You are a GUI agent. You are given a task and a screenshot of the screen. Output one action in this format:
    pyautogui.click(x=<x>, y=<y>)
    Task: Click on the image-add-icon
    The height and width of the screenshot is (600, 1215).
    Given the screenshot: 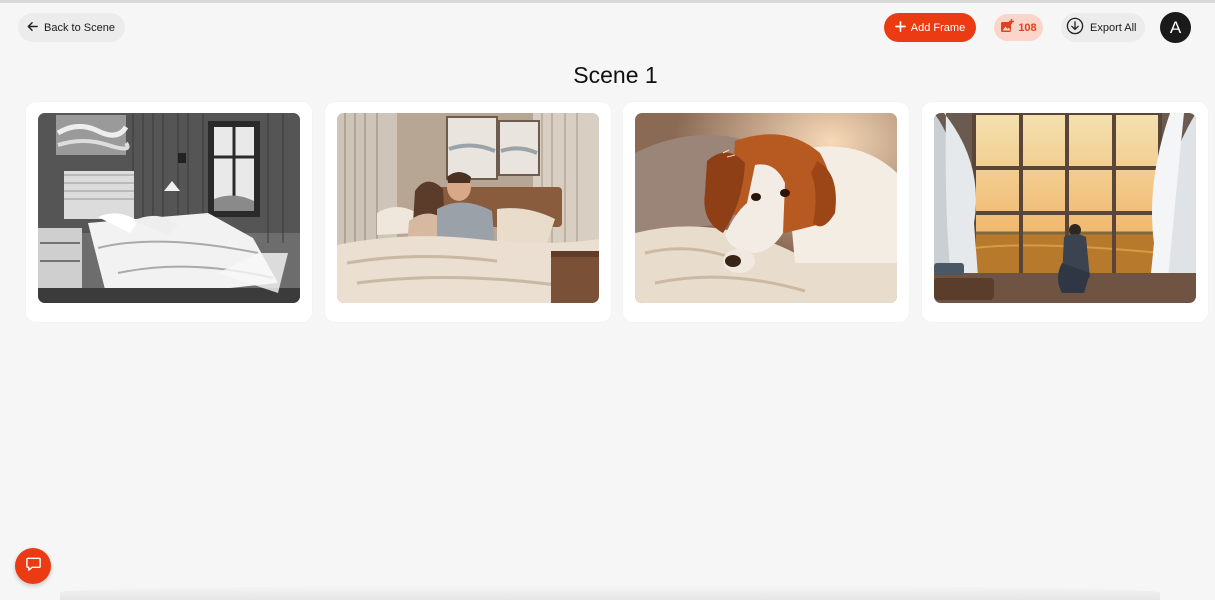 What is the action you would take?
    pyautogui.click(x=1007, y=27)
    